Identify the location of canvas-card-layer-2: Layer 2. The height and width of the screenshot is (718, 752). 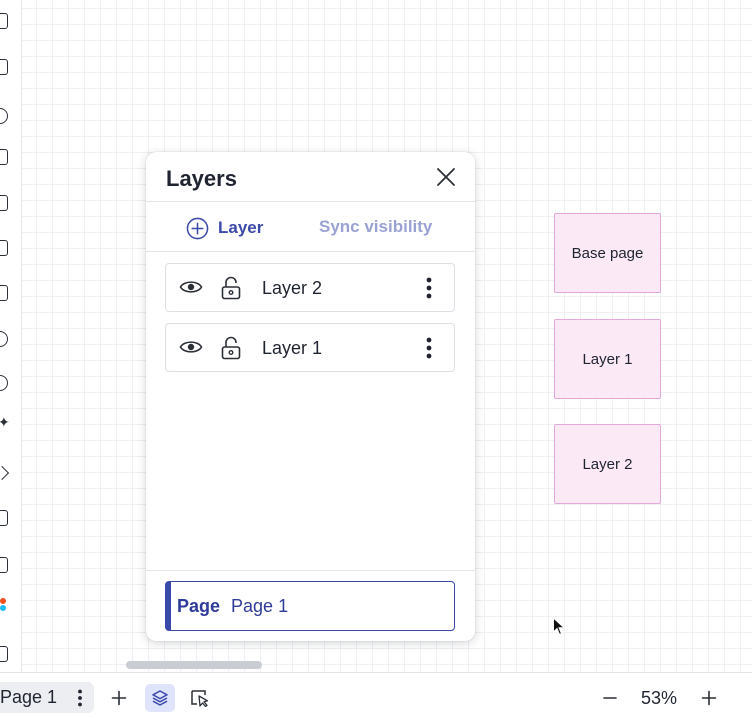
(607, 464).